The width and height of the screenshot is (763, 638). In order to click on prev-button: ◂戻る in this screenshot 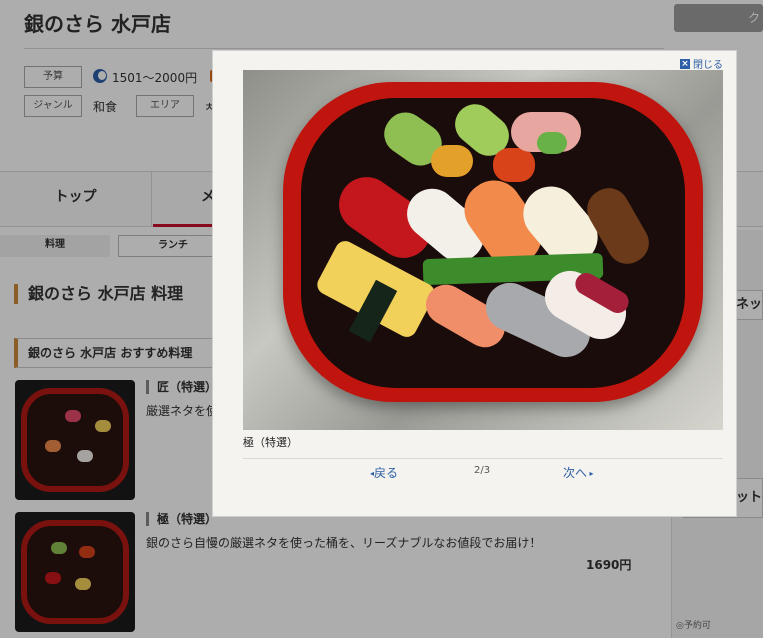, I will do `click(384, 472)`.